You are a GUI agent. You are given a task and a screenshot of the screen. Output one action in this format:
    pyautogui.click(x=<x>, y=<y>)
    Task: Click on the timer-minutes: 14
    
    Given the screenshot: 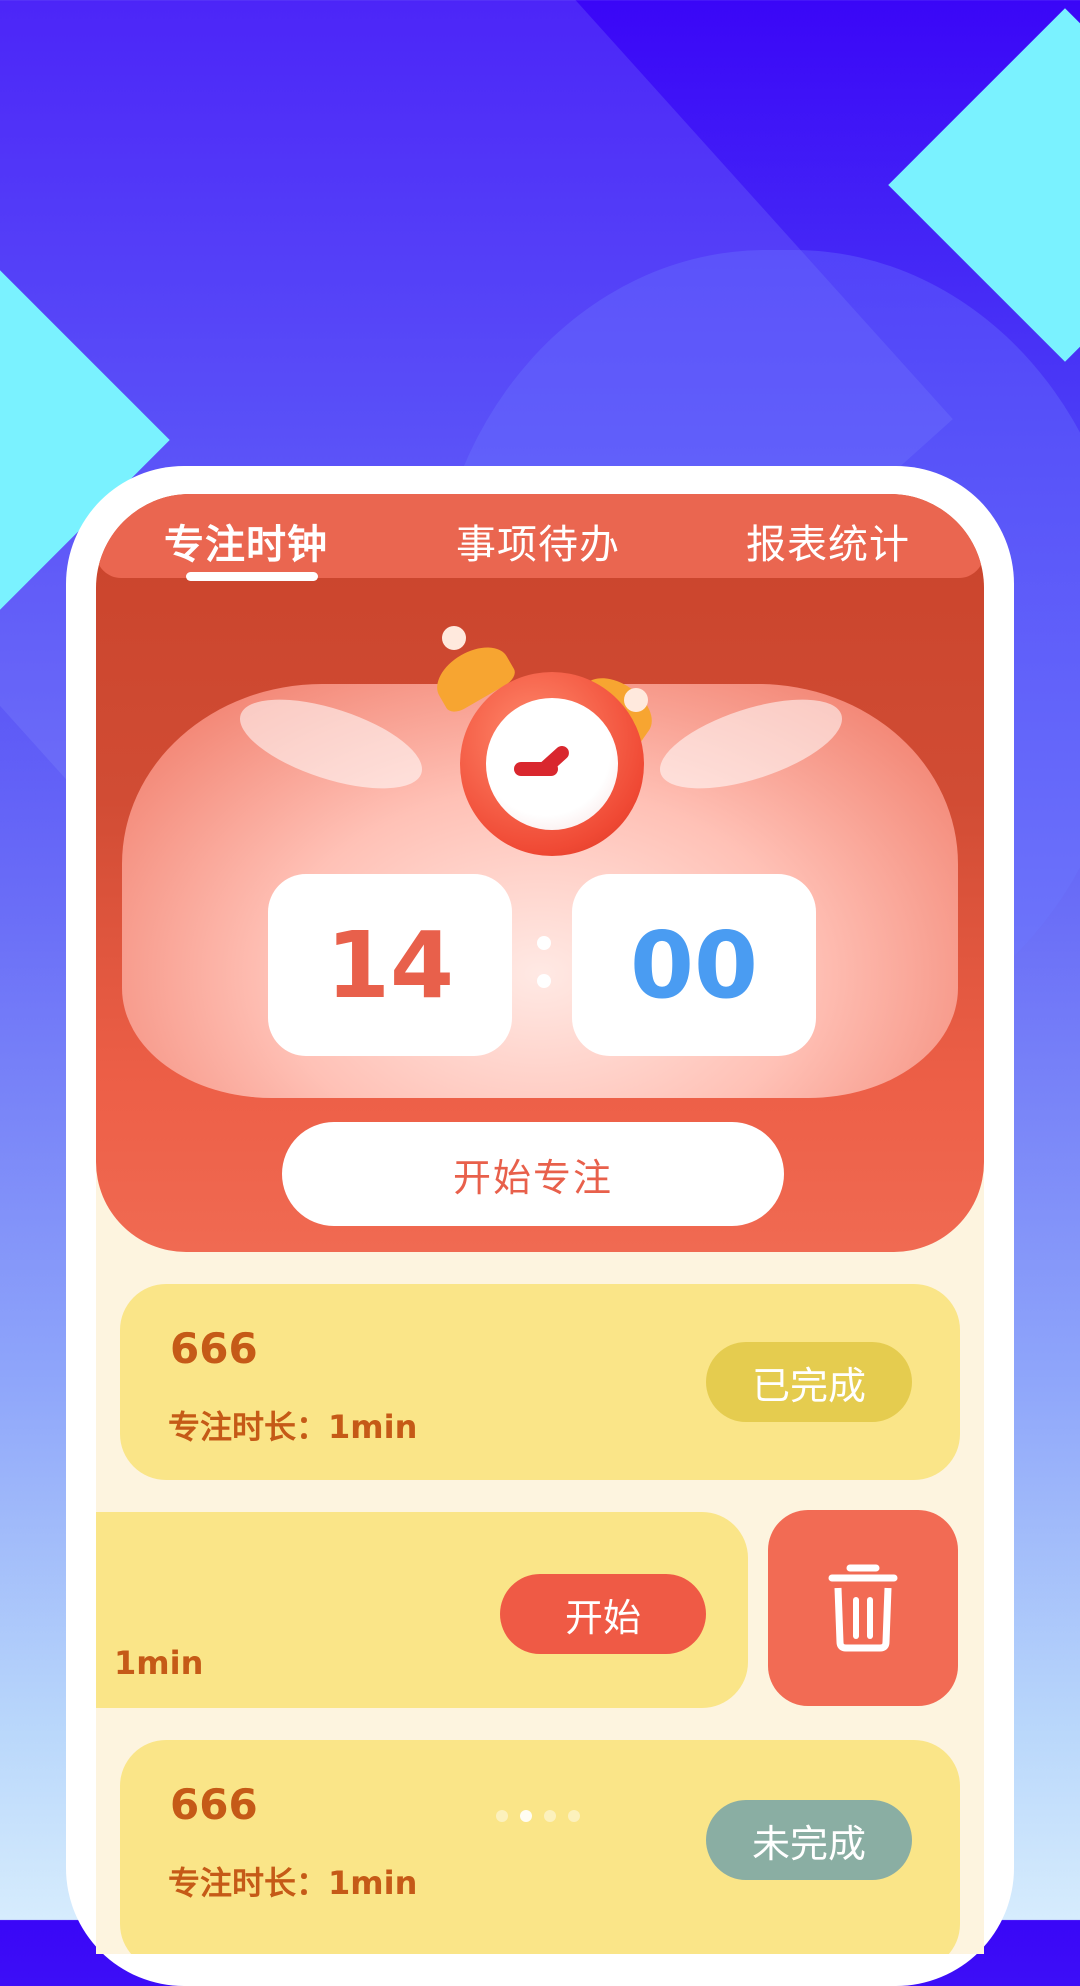 What is the action you would take?
    pyautogui.click(x=390, y=965)
    